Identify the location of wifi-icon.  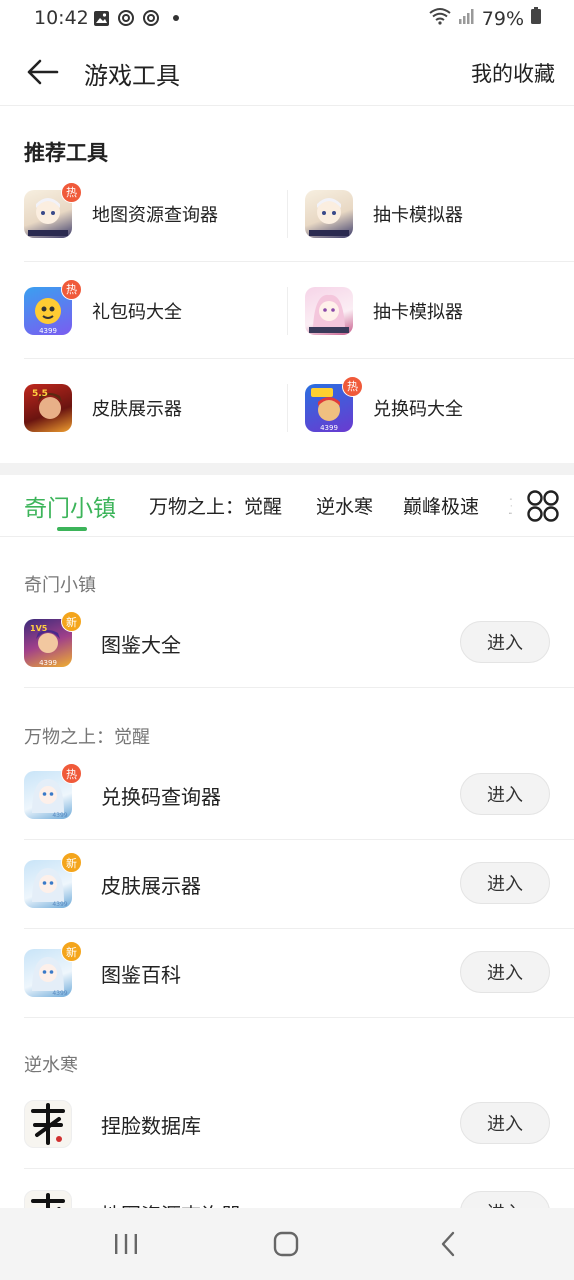
(440, 18).